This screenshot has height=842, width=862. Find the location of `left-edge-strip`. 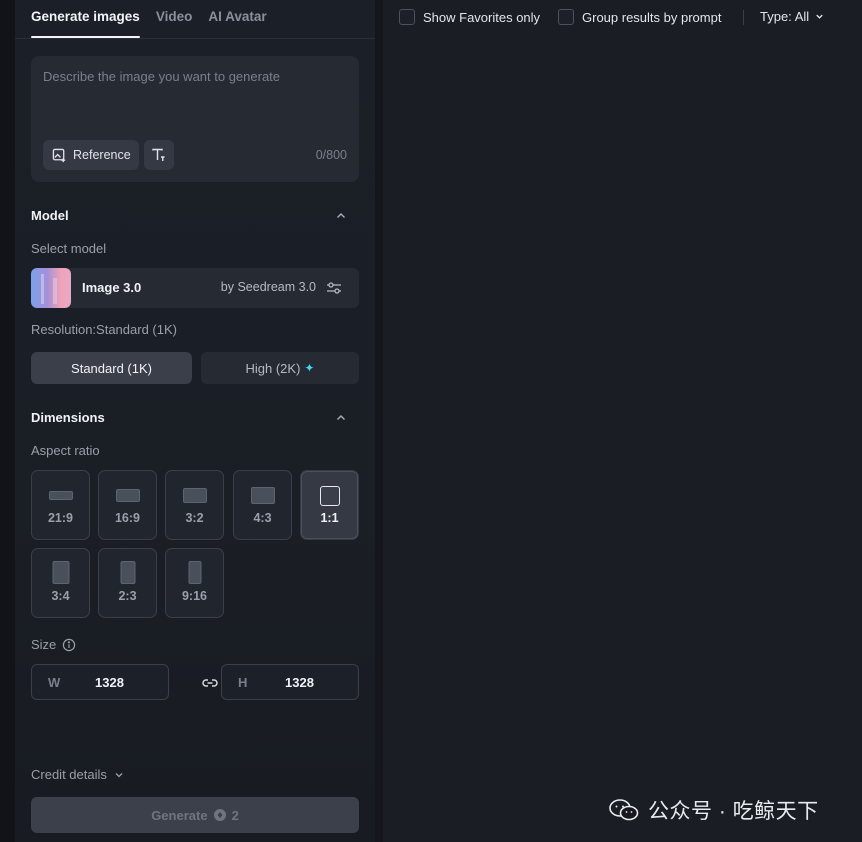

left-edge-strip is located at coordinates (7, 421).